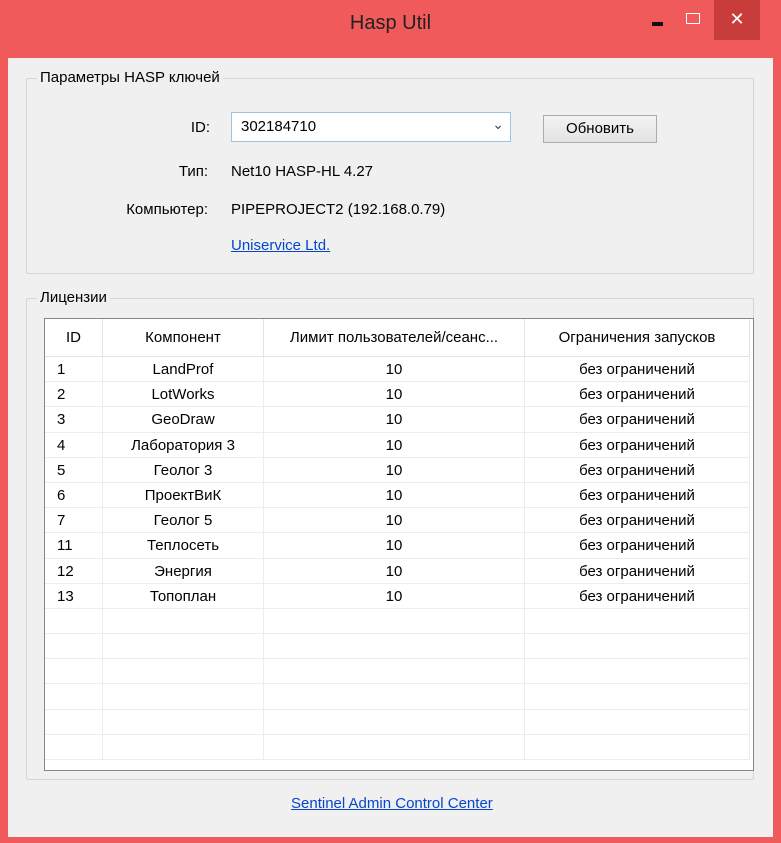 The height and width of the screenshot is (843, 781). What do you see at coordinates (390, 29) in the screenshot?
I see `title-bar: Hasp Util ✕` at bounding box center [390, 29].